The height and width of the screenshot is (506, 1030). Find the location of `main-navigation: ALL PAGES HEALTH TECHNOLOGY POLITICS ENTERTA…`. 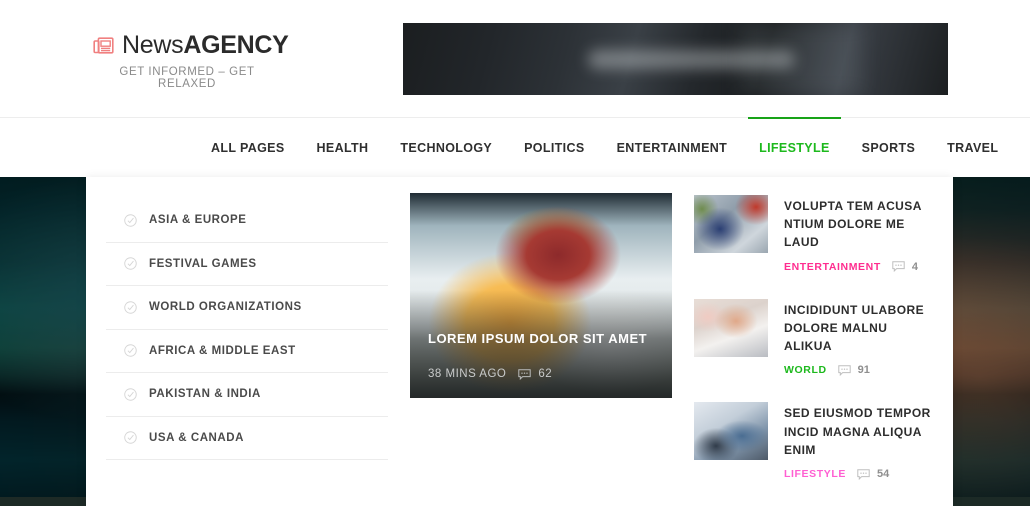

main-navigation: ALL PAGES HEALTH TECHNOLOGY POLITICS ENTERTA… is located at coordinates (515, 147).